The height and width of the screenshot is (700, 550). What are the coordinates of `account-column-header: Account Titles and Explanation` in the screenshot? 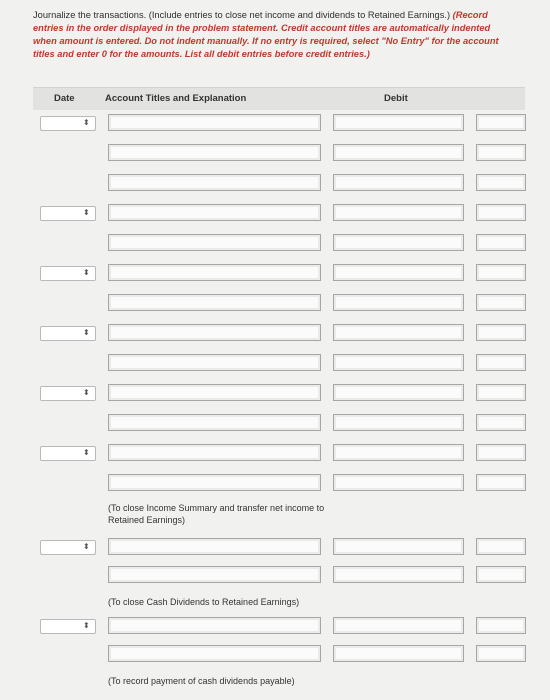 It's located at (176, 98).